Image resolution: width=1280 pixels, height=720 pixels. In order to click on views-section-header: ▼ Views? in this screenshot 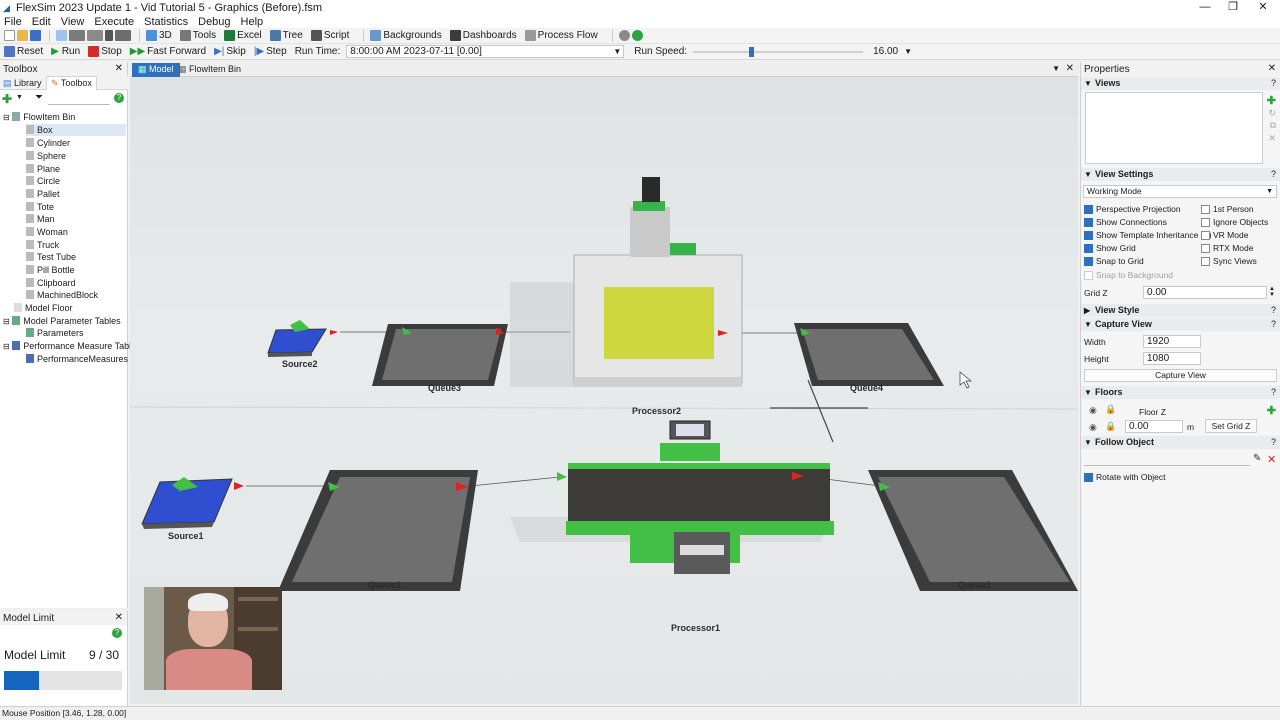, I will do `click(1180, 83)`.